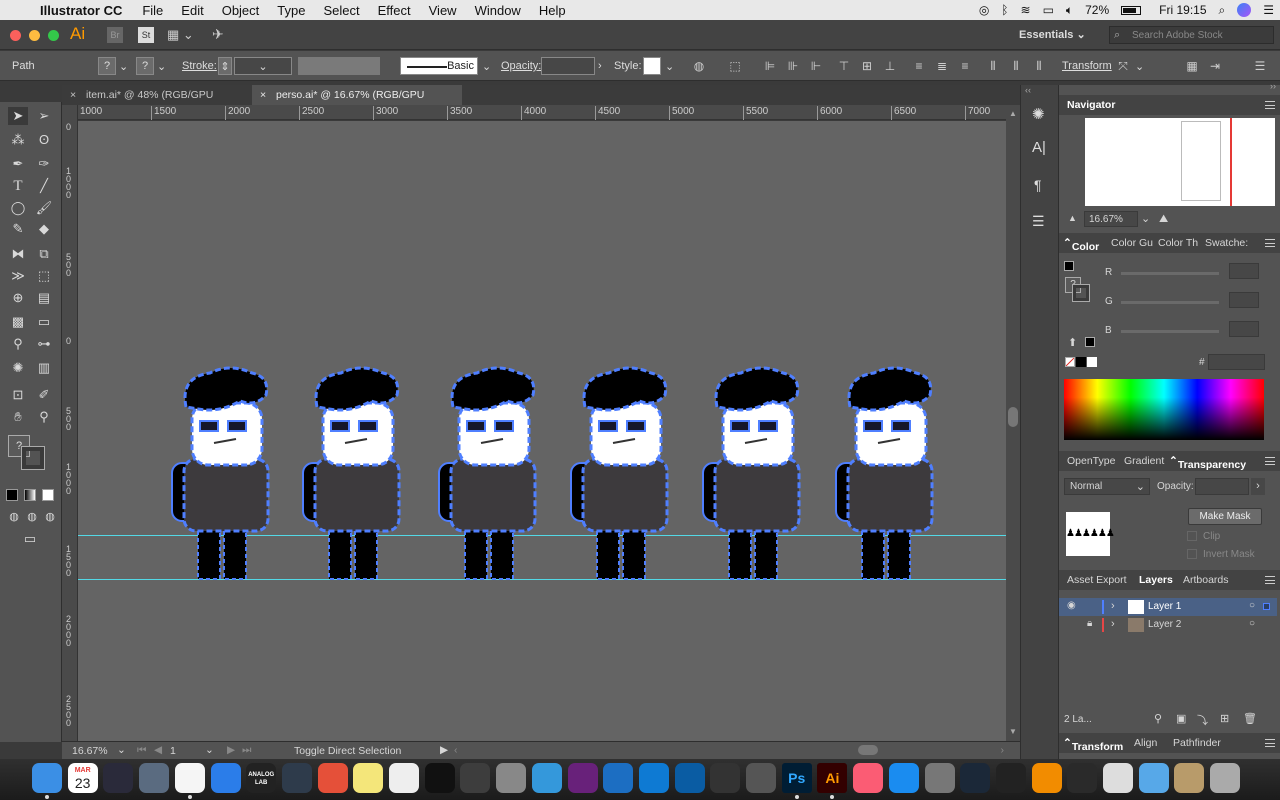  I want to click on blend-tool-icon: ⊶, so click(44, 344).